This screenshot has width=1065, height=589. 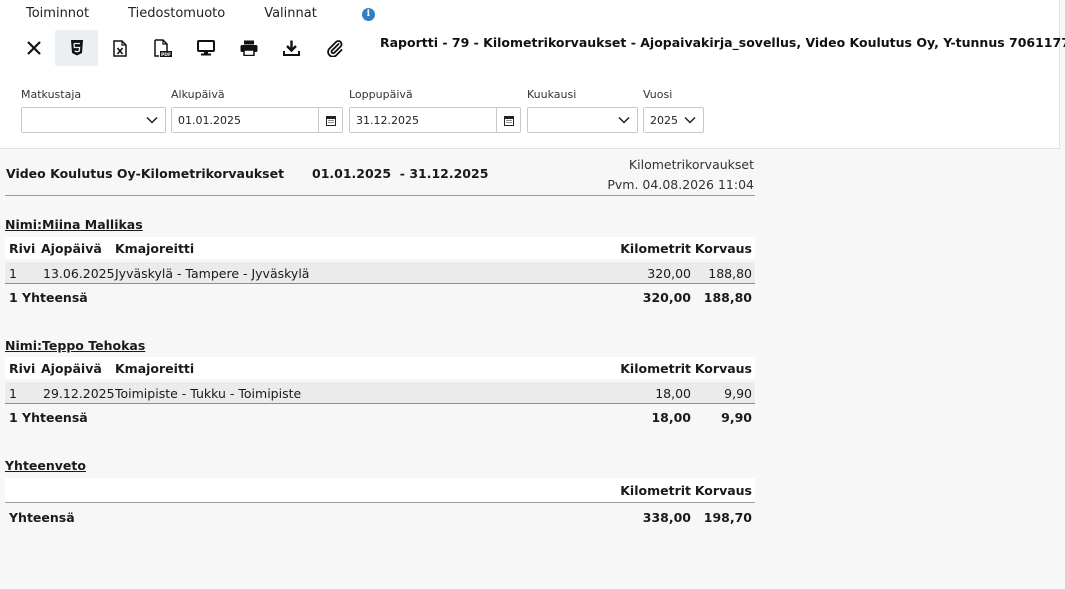 I want to click on cell-ajopaiva: 13.06.2025, so click(x=79, y=273).